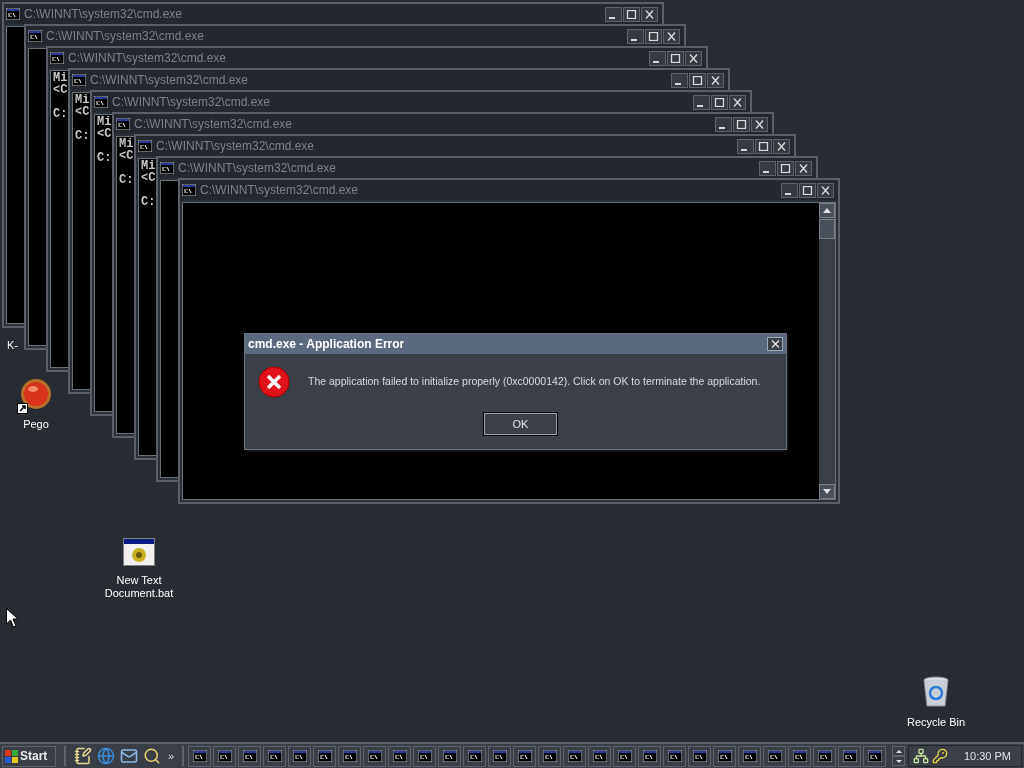 This screenshot has width=1024, height=768. I want to click on notepad-icon, so click(83, 756).